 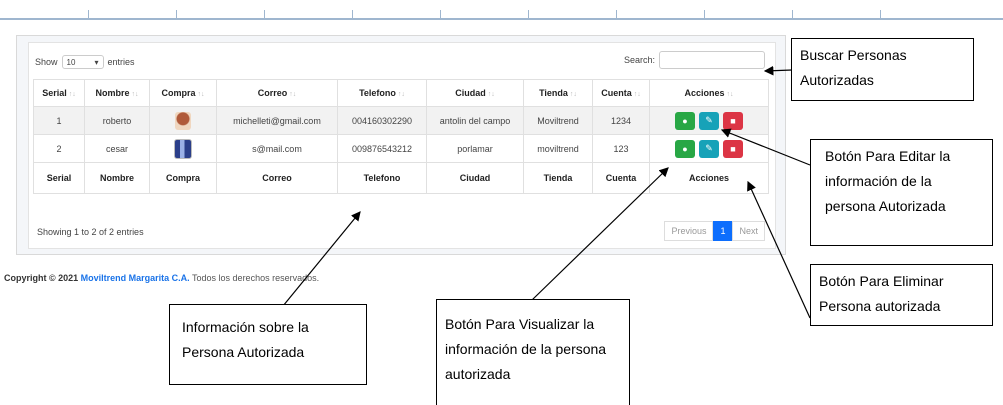 What do you see at coordinates (59, 120) in the screenshot?
I see `cell-serial: 1` at bounding box center [59, 120].